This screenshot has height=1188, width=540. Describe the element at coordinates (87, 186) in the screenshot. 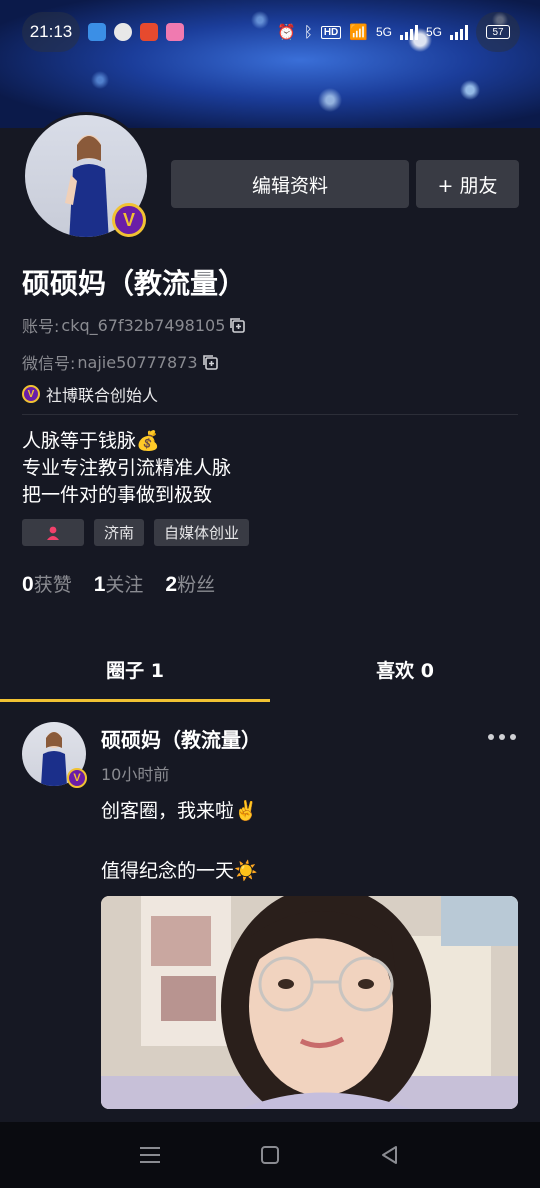

I see `avatar-person-image` at that location.